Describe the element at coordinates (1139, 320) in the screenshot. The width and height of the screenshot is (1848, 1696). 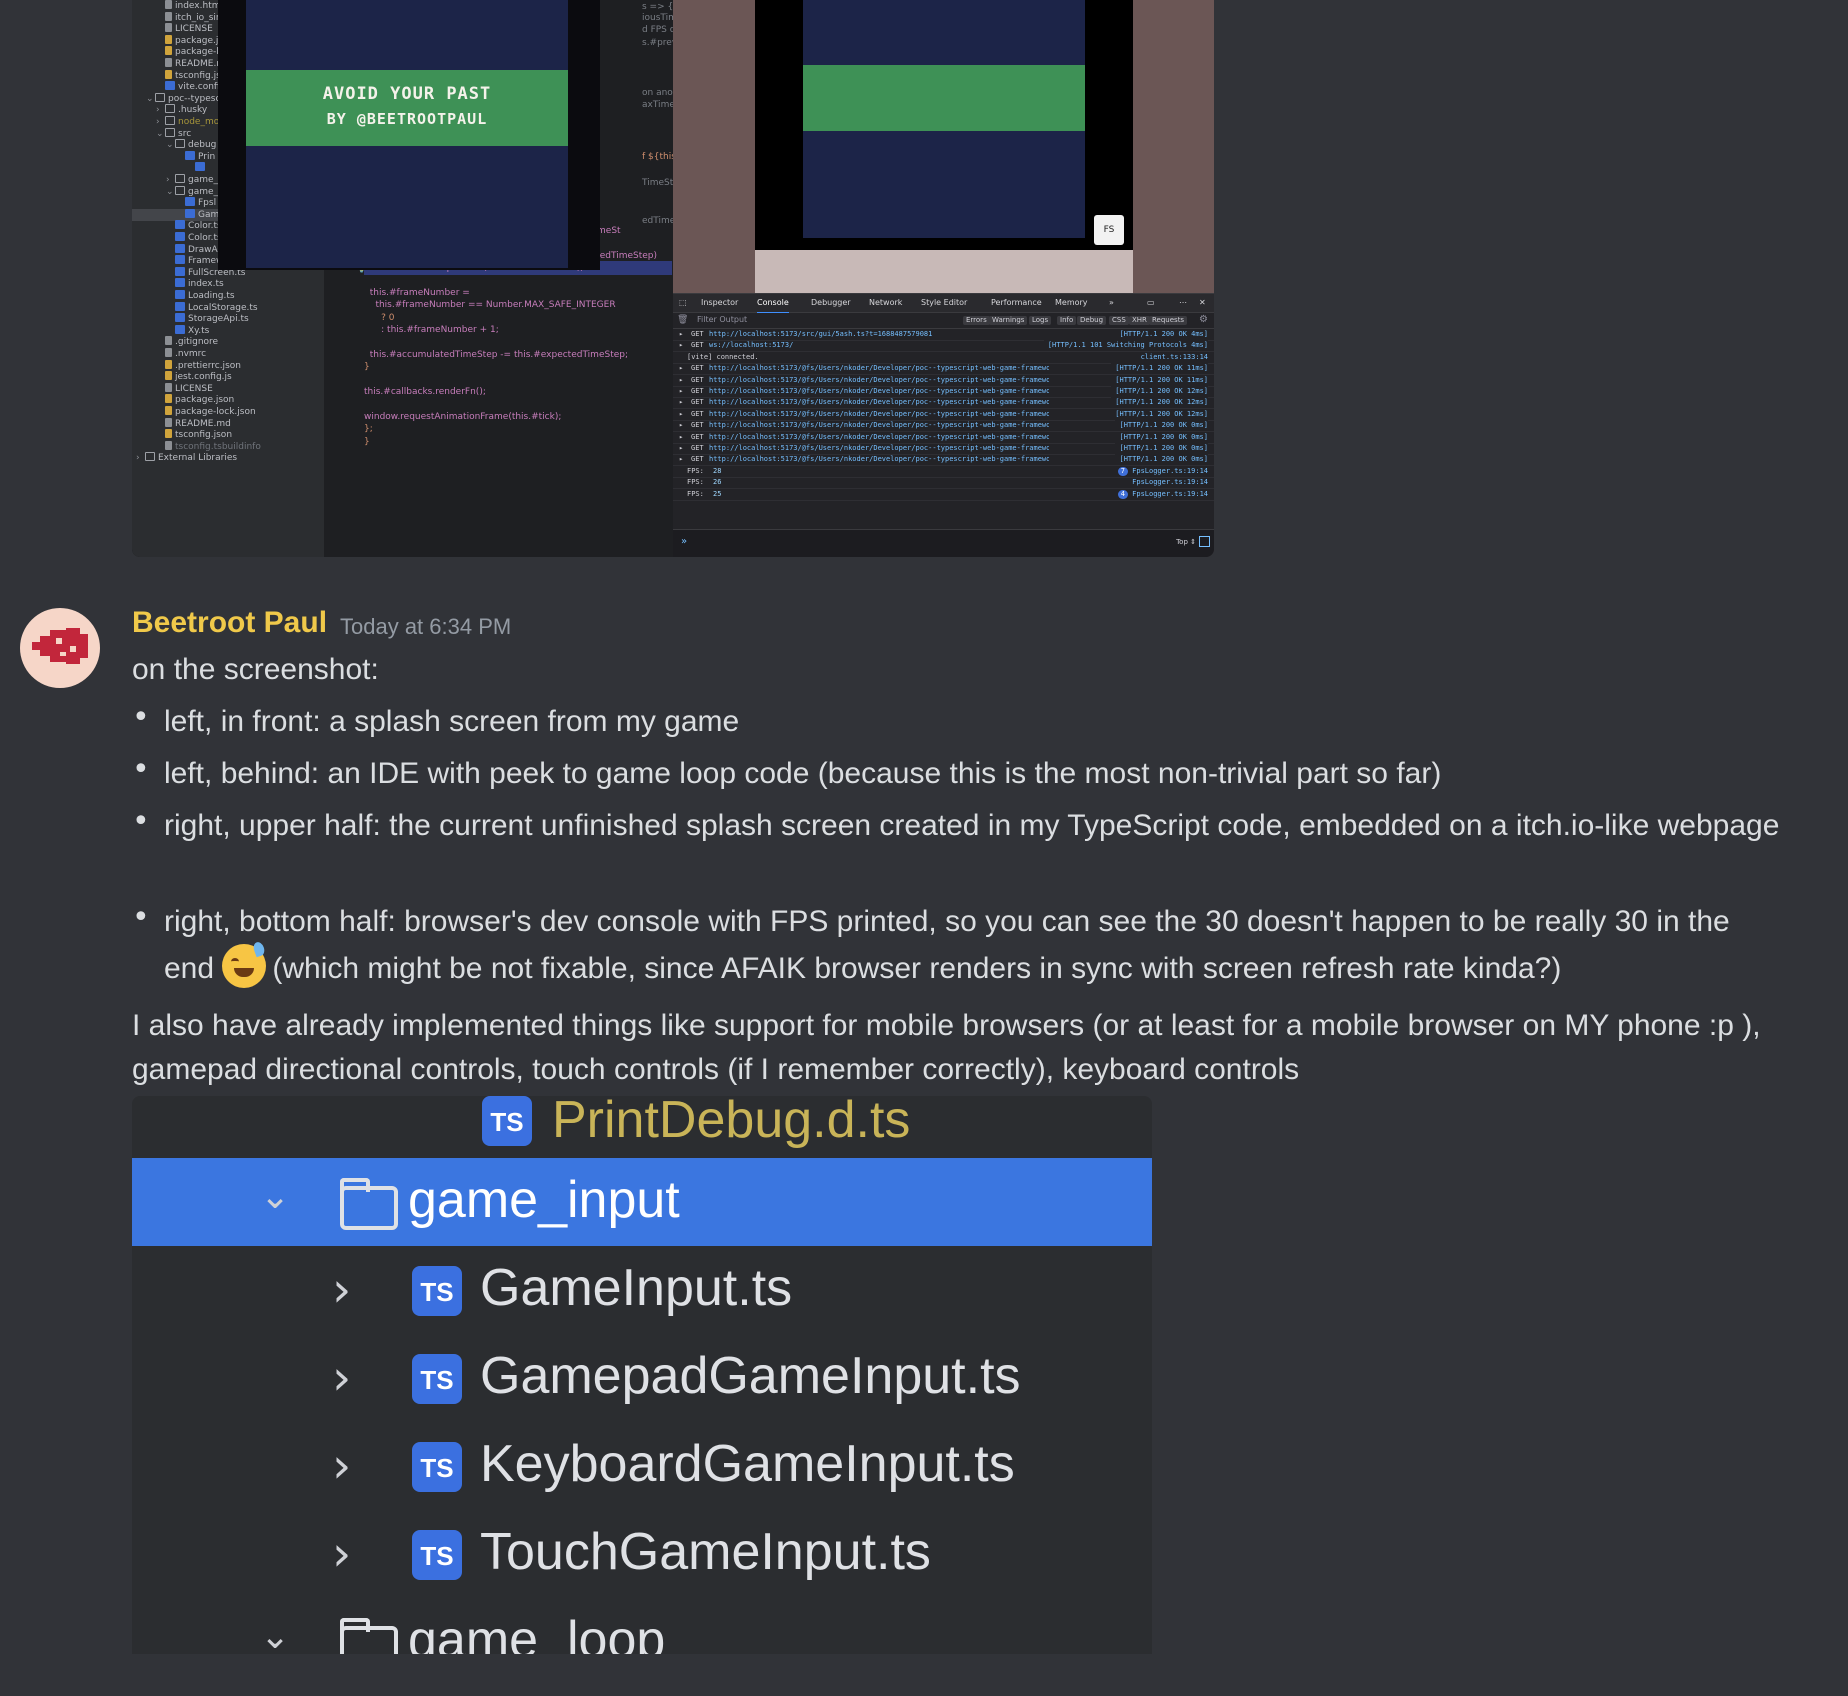
I see `filter-chip: XHR` at that location.